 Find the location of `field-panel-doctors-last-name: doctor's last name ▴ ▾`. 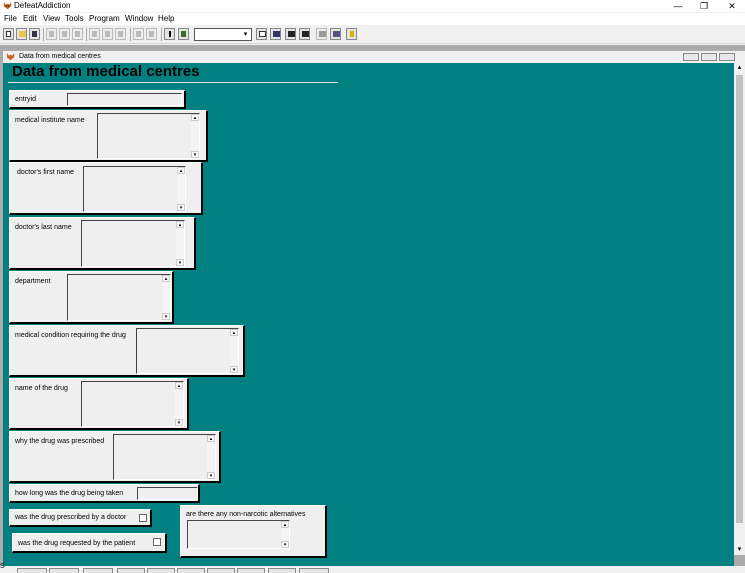

field-panel-doctors-last-name: doctor's last name ▴ ▾ is located at coordinates (102, 243).